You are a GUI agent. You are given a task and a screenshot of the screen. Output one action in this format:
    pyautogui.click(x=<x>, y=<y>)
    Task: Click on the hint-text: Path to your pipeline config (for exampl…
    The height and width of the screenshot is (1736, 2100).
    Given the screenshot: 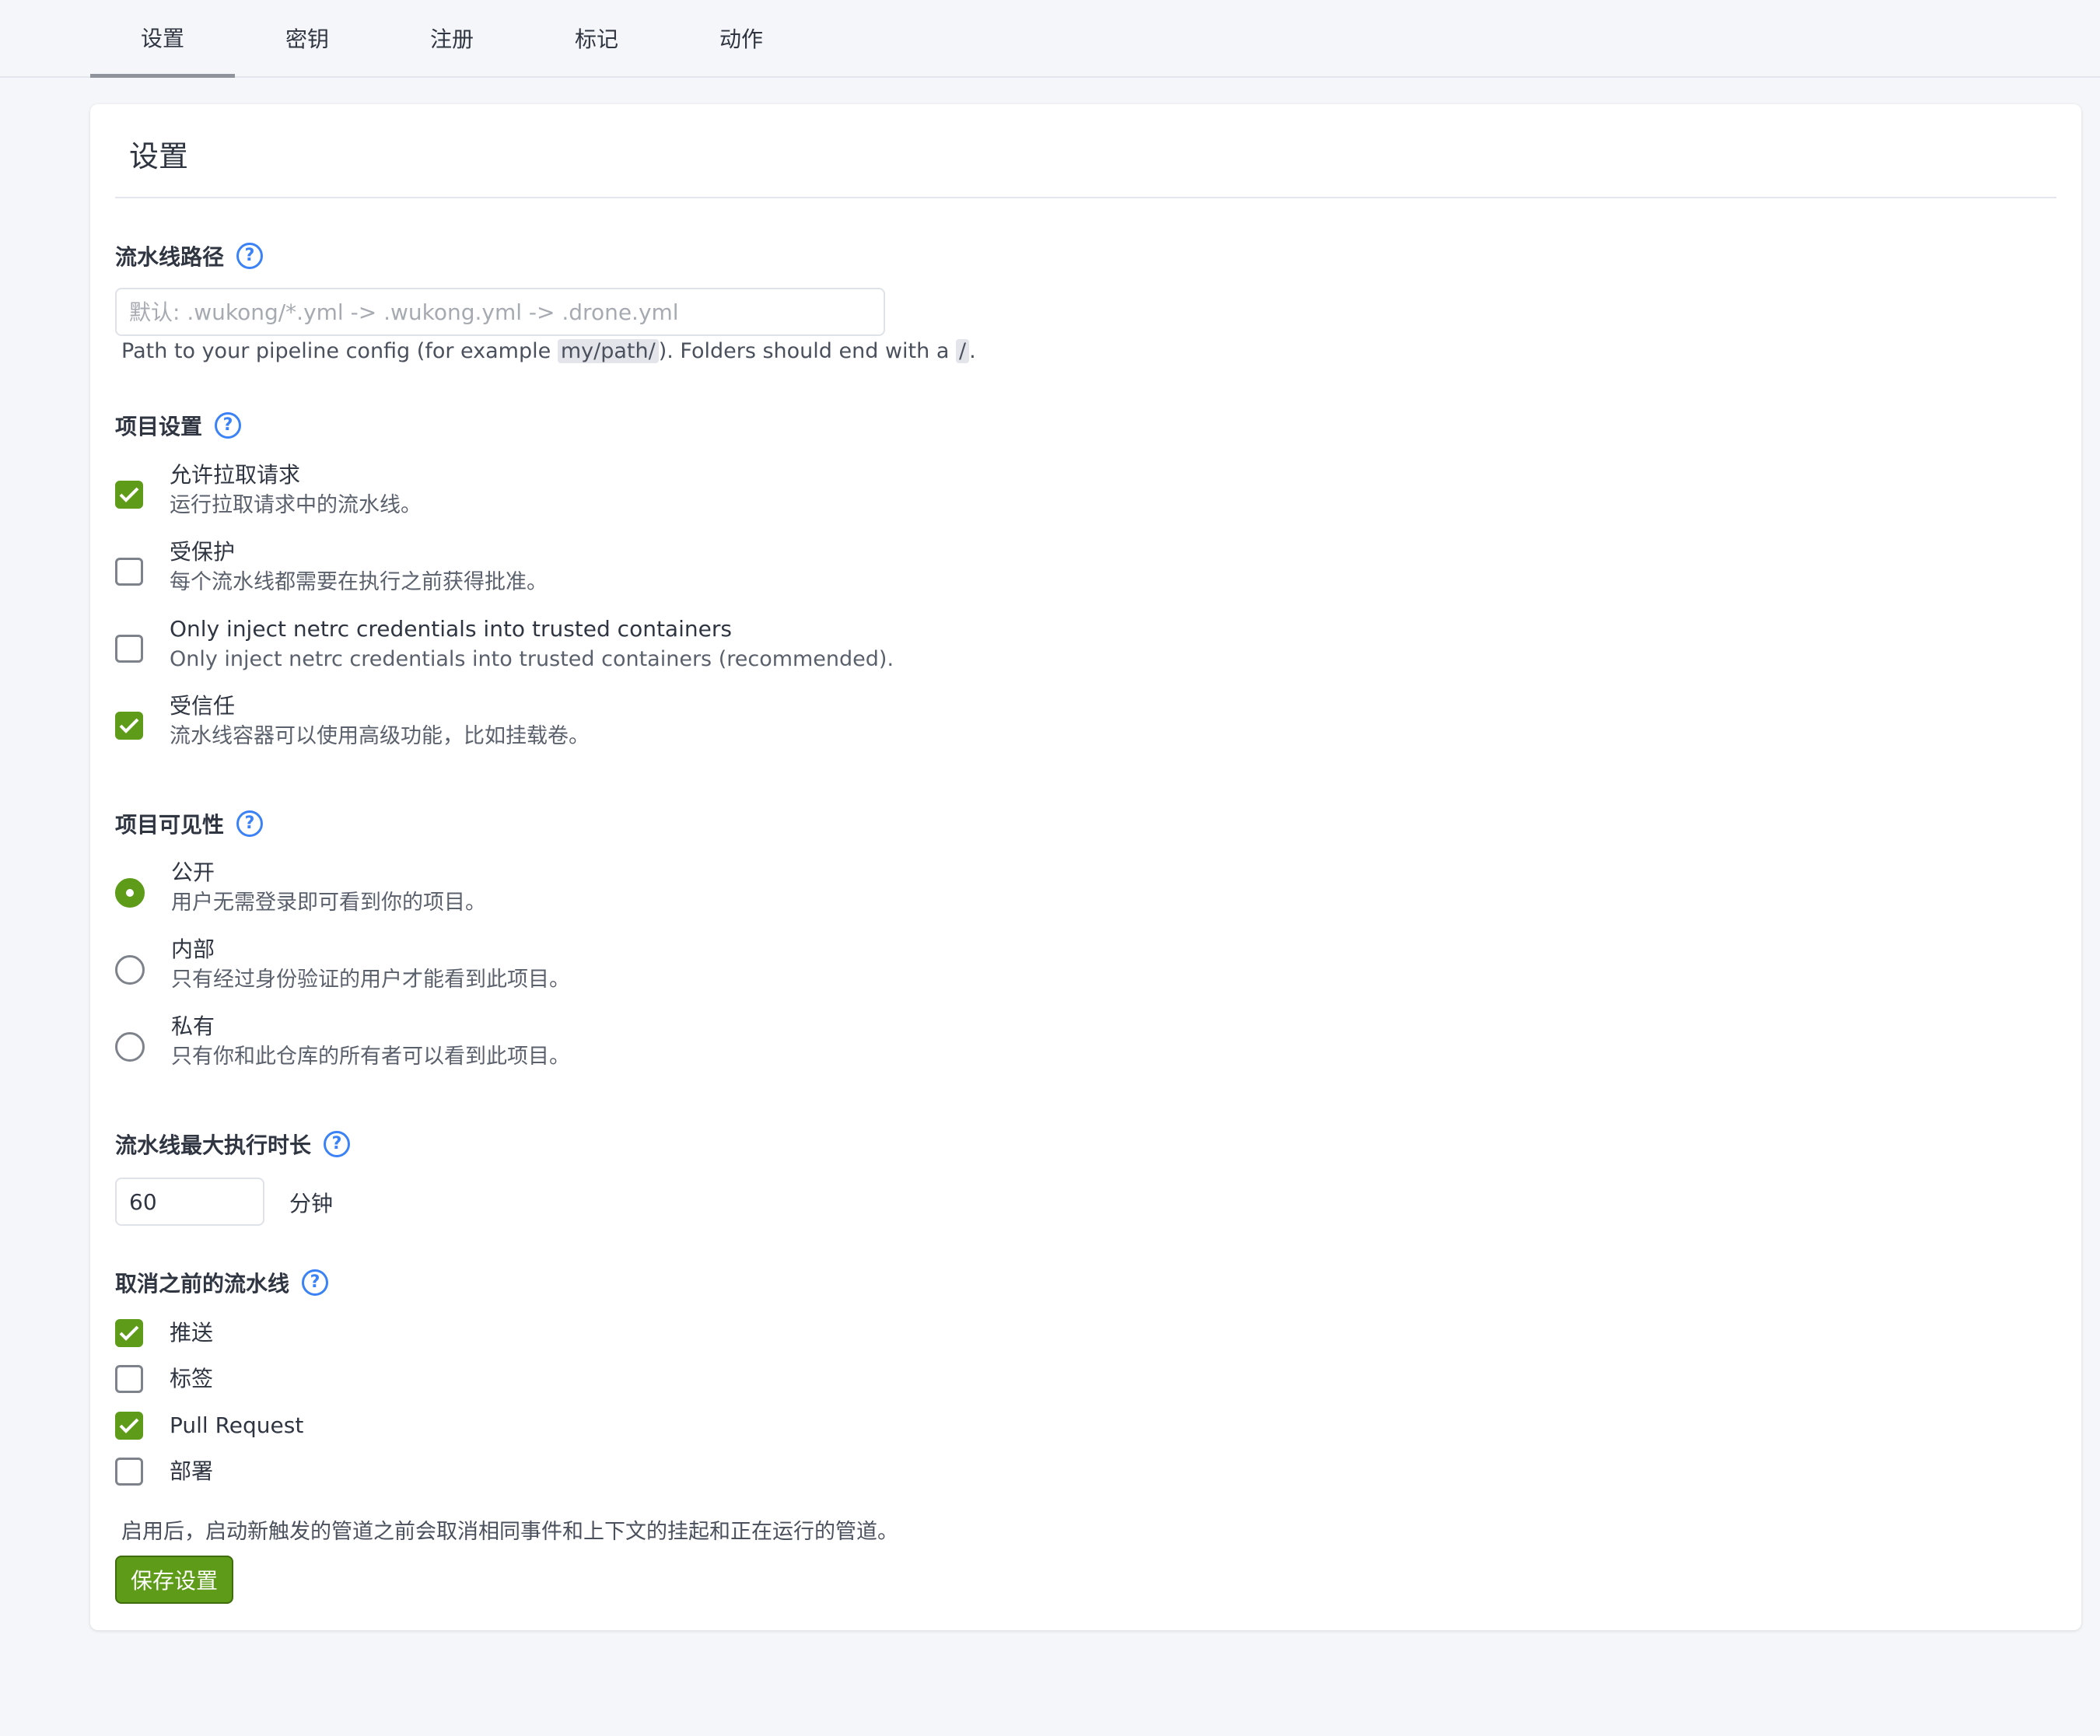 What is the action you would take?
    pyautogui.click(x=340, y=351)
    